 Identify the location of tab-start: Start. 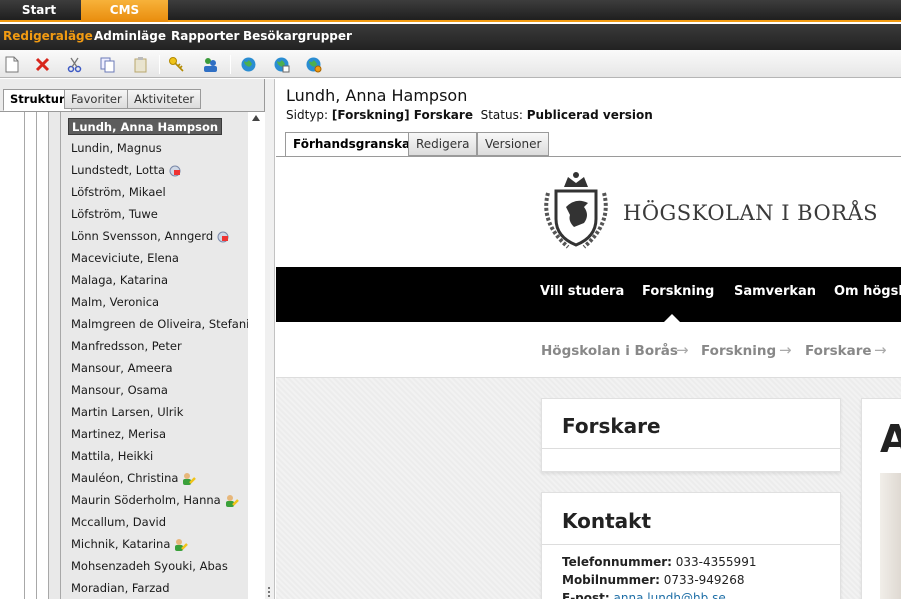
(39, 11).